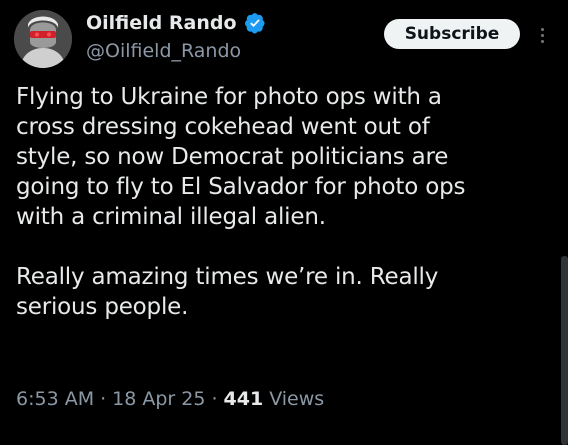 The image size is (568, 445). What do you see at coordinates (255, 23) in the screenshot?
I see `verified-badge-icon` at bounding box center [255, 23].